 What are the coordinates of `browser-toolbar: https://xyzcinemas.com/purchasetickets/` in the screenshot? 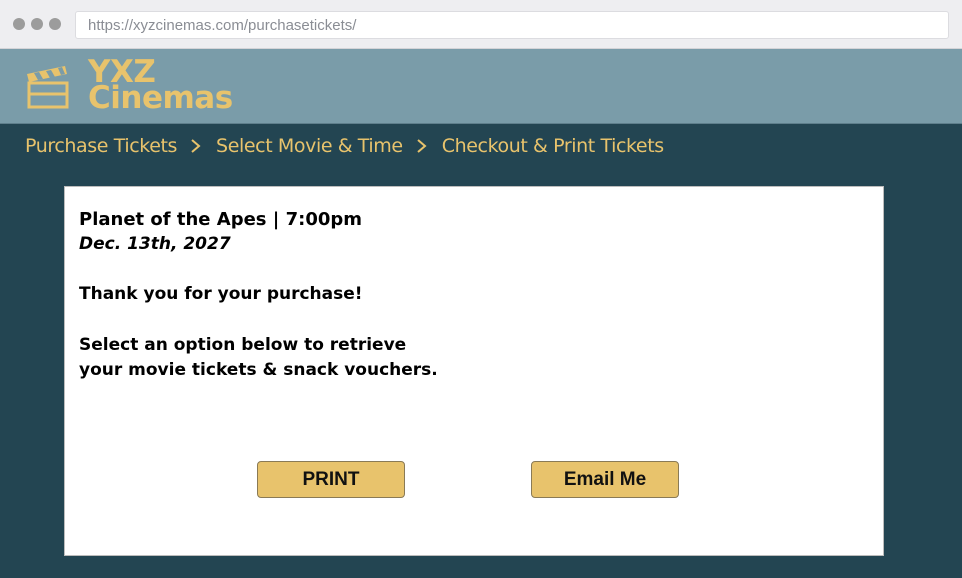 It's located at (481, 24).